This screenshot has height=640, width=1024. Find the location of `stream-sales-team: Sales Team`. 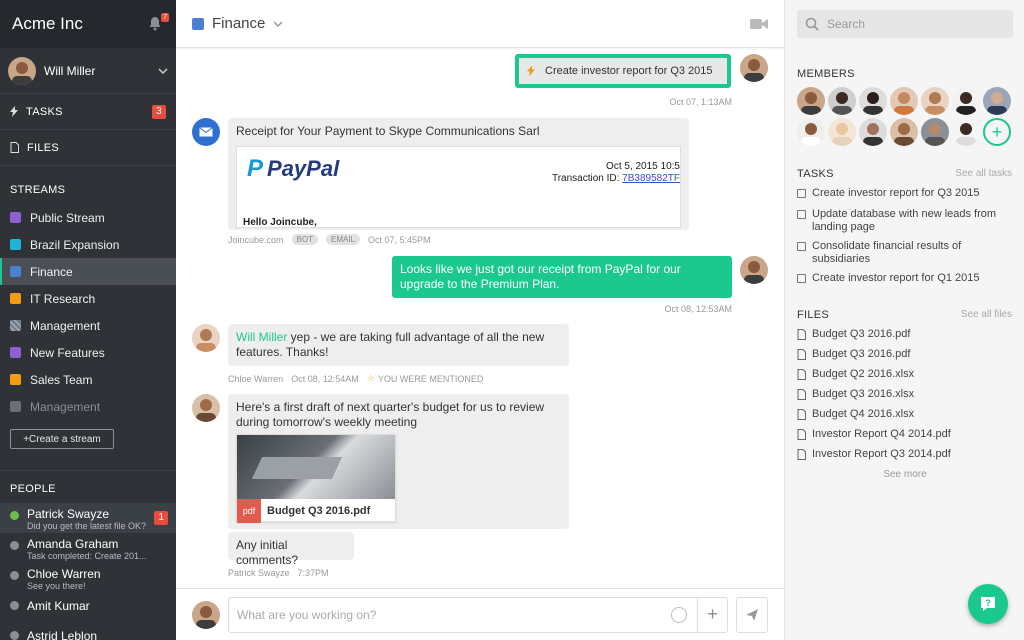

stream-sales-team: Sales Team is located at coordinates (88, 379).